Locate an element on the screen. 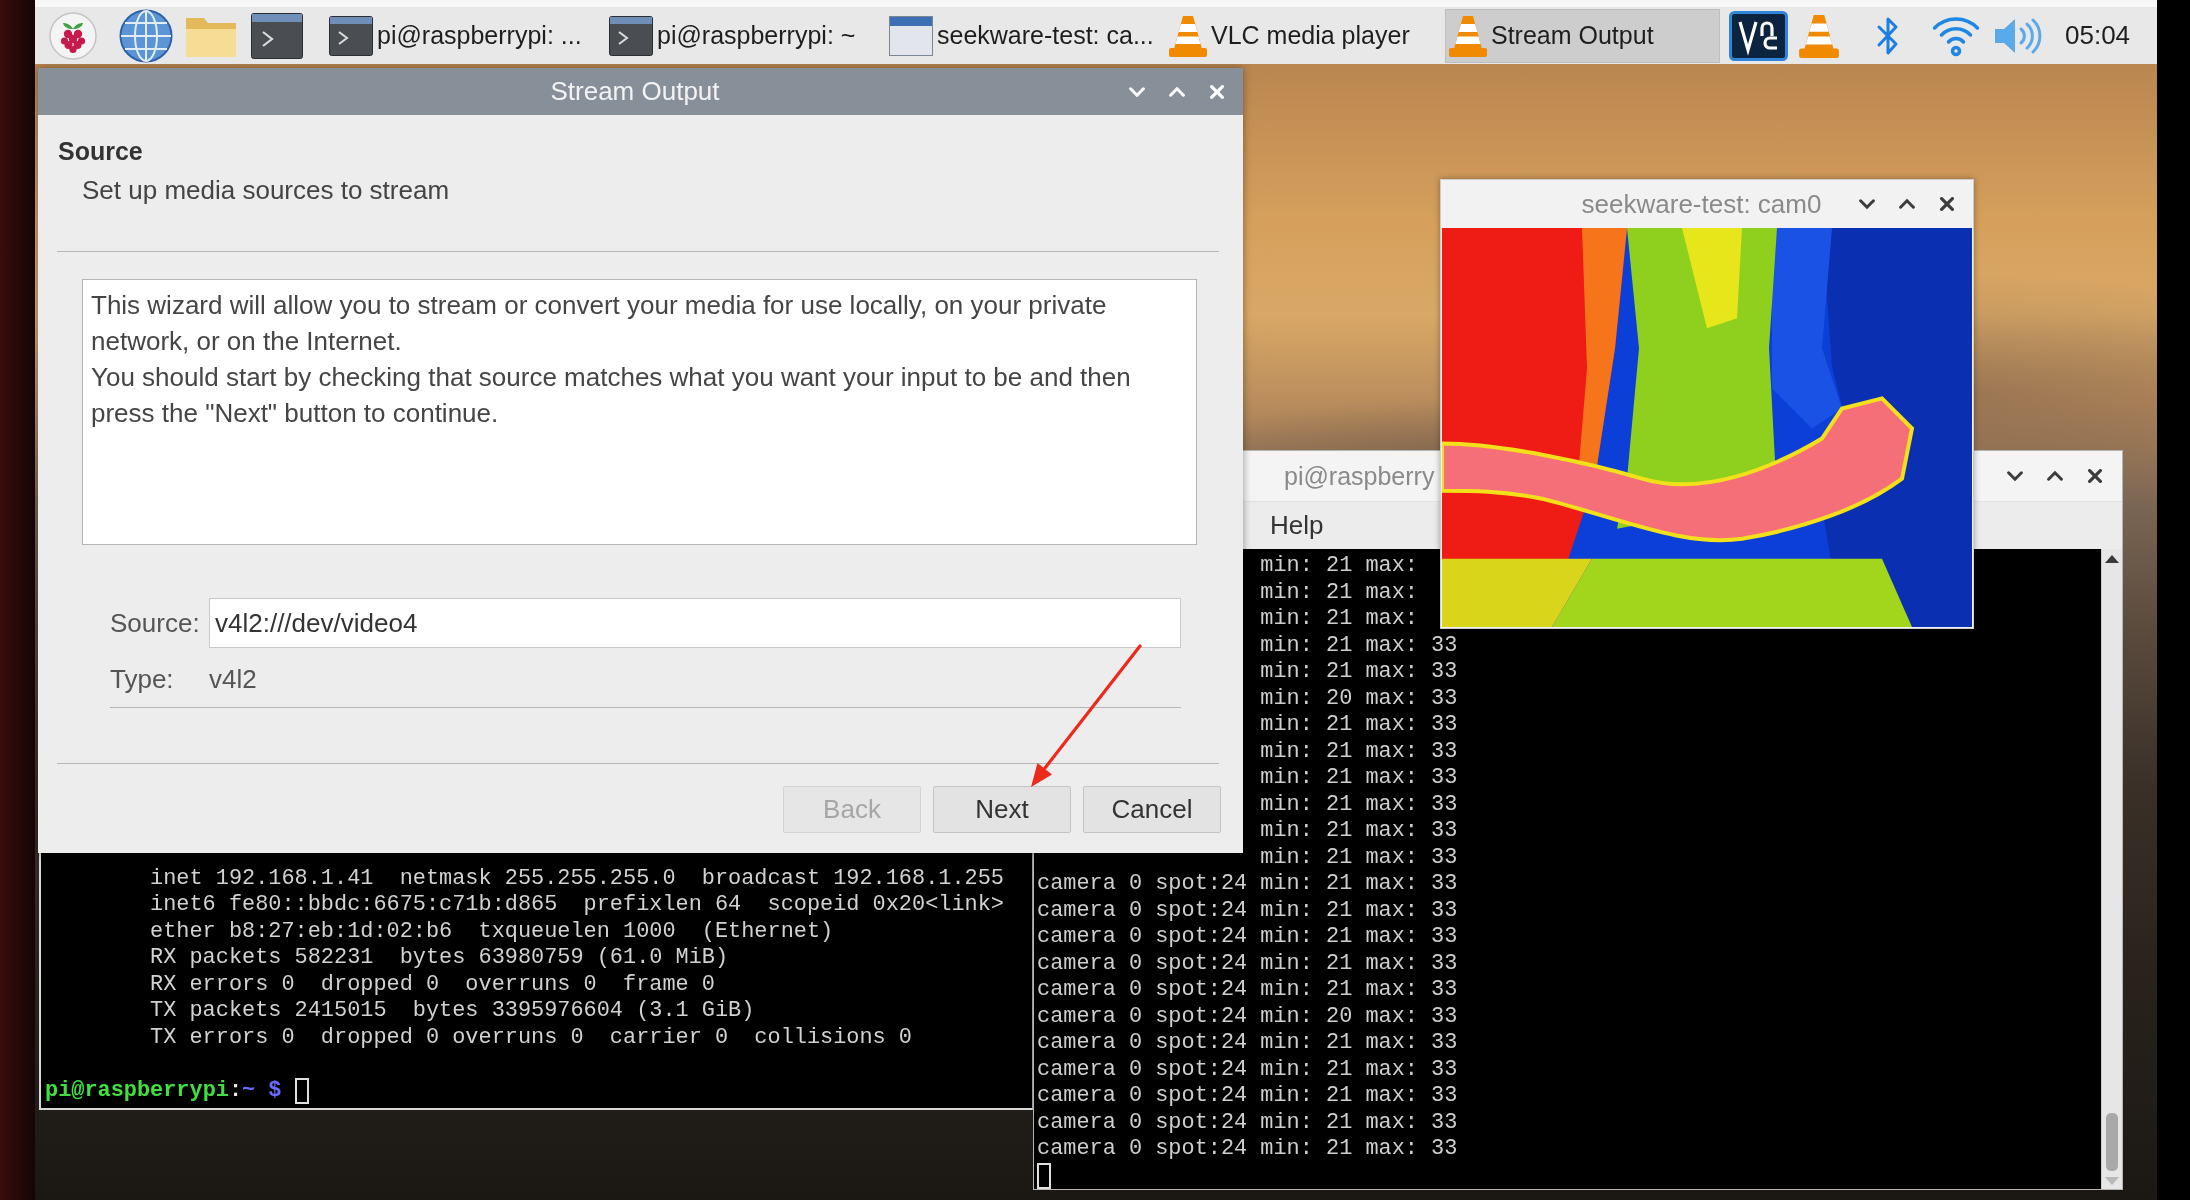 Image resolution: width=2190 pixels, height=1200 pixels. clock: 05:04 is located at coordinates (2098, 35).